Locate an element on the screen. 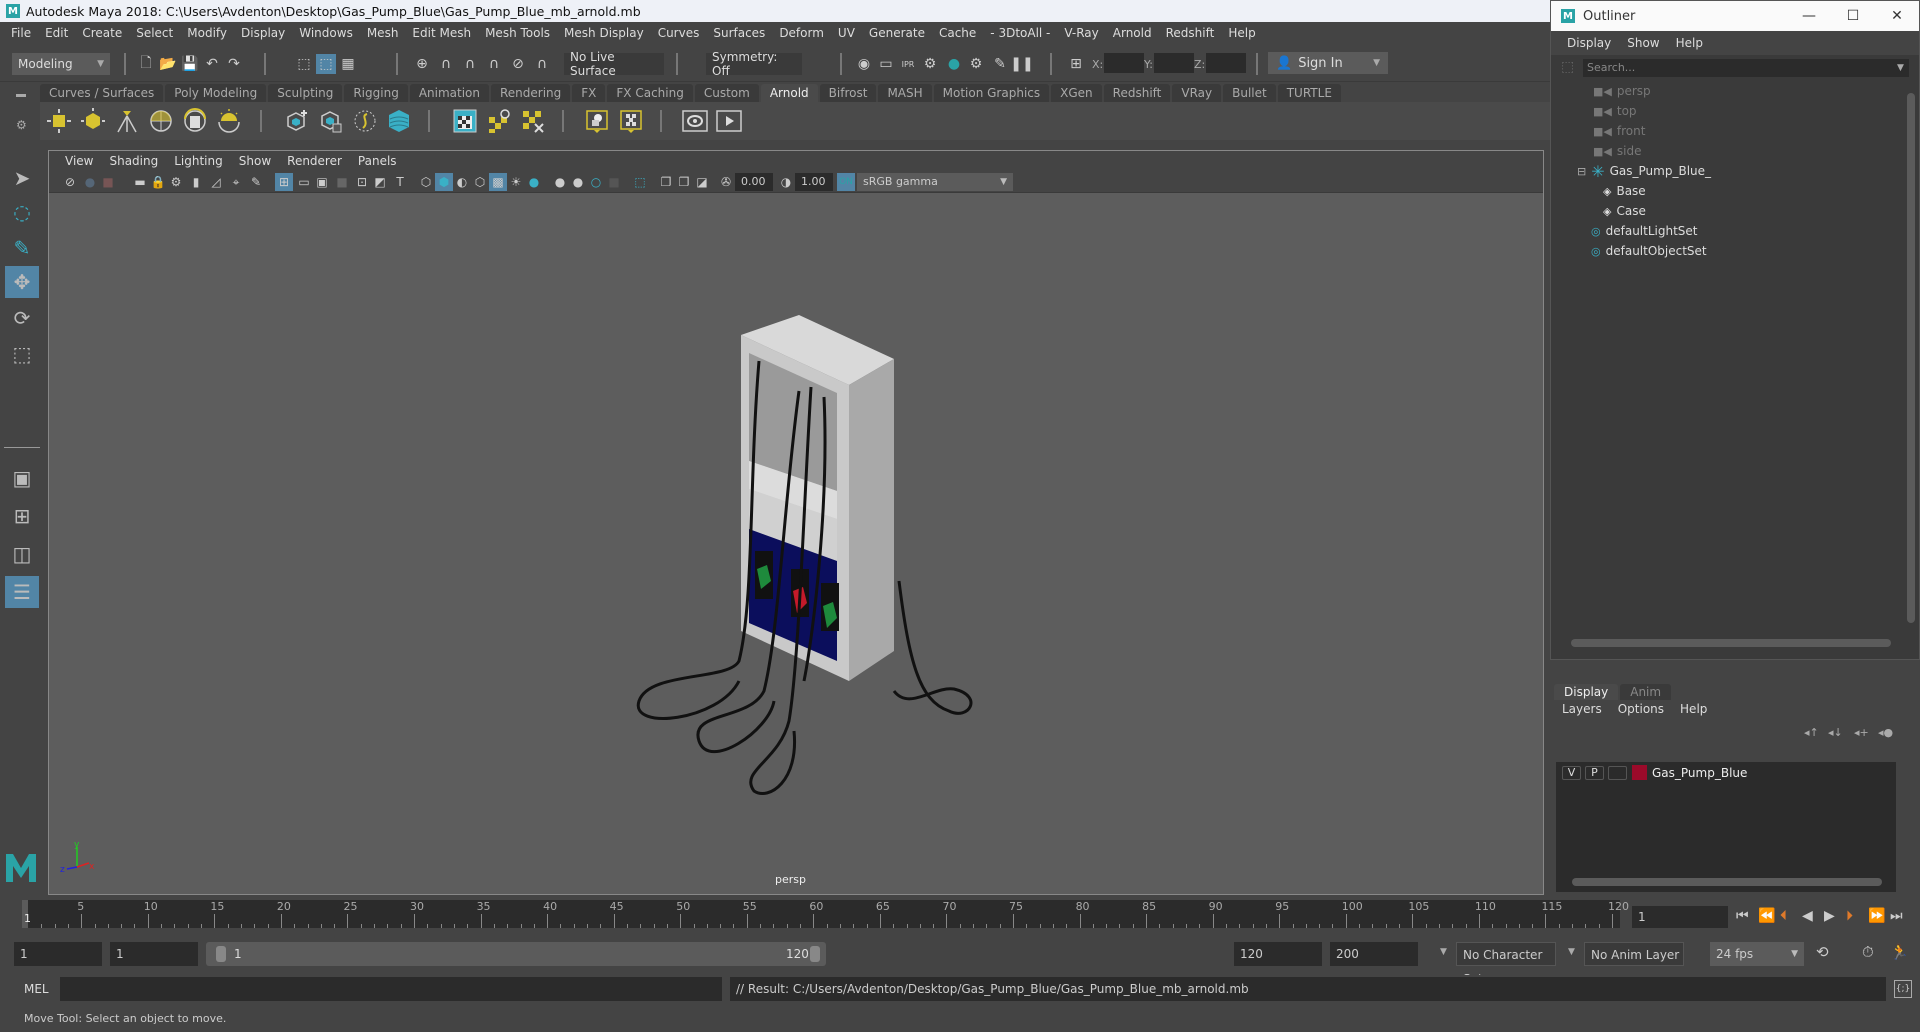  xray-icon: ❐ is located at coordinates (666, 182).